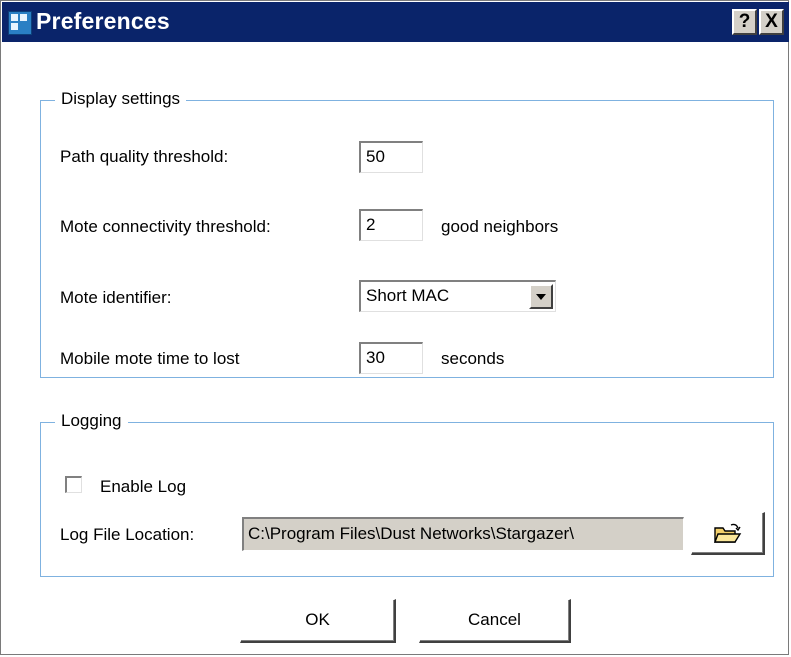  I want to click on mote-identifier-select: Short MAC, so click(457, 296).